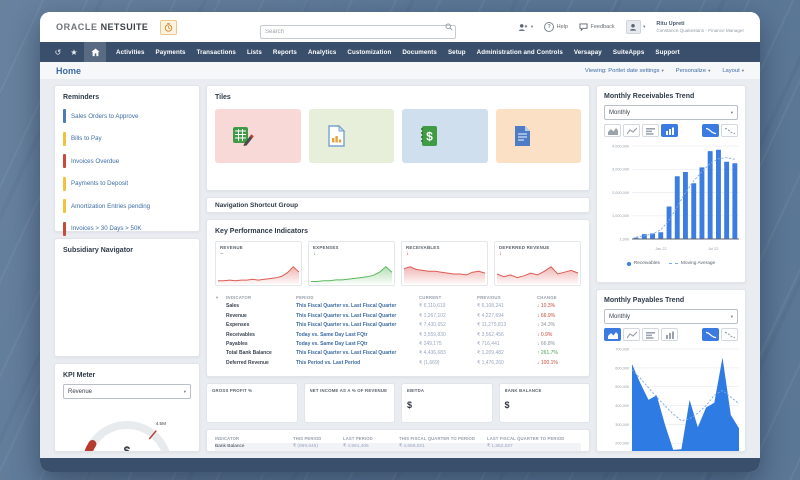 The image size is (800, 480). Describe the element at coordinates (449, 27) in the screenshot. I see `search-icon` at that location.